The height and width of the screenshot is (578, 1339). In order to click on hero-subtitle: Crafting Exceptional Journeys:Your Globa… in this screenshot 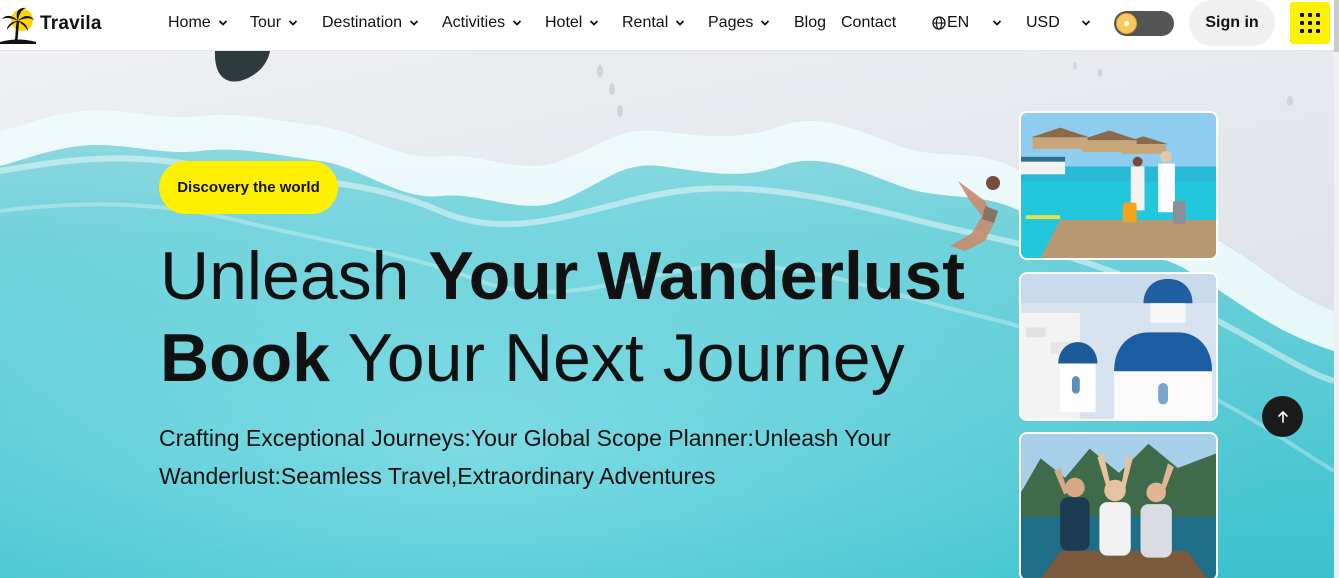, I will do `click(525, 457)`.